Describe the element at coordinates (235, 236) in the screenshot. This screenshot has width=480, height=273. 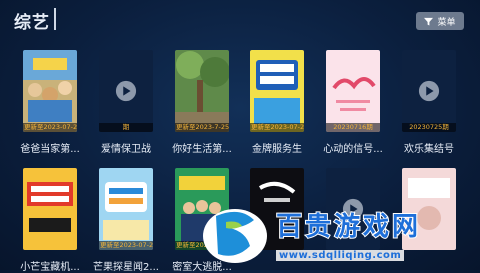
I see `watermark-logo-icon` at that location.